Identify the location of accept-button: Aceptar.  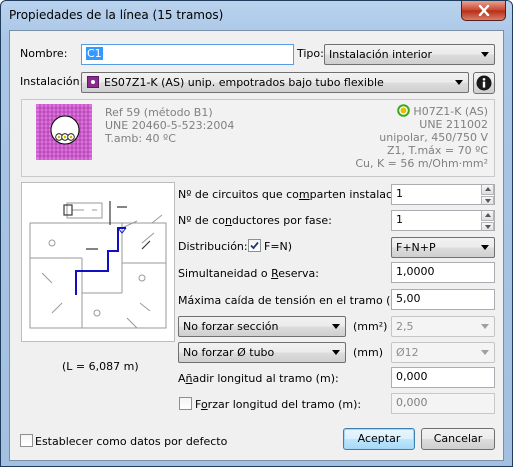
(379, 439).